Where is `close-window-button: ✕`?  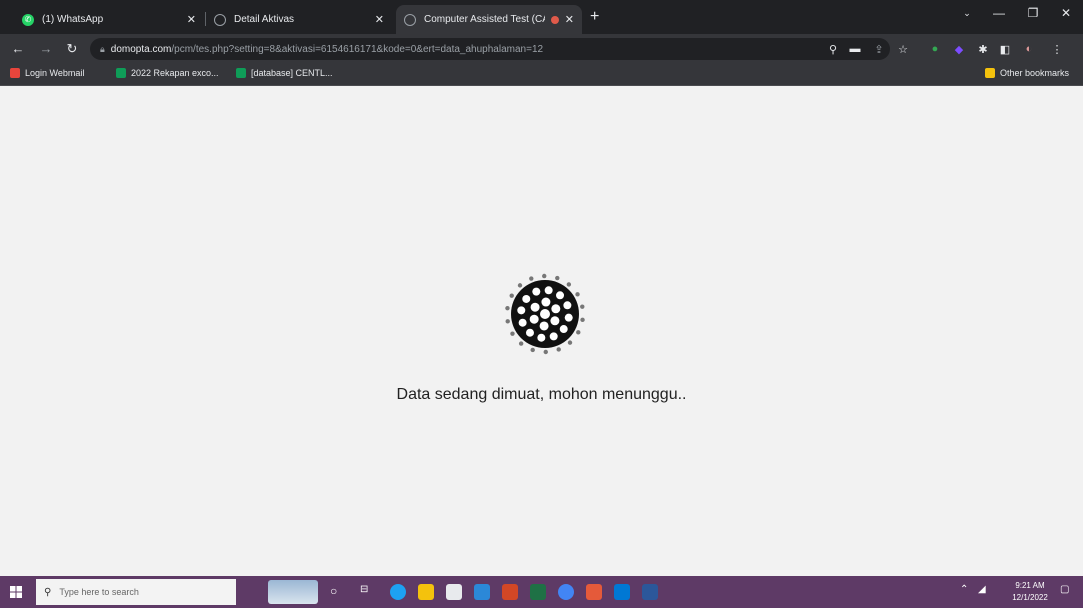 close-window-button: ✕ is located at coordinates (1066, 13).